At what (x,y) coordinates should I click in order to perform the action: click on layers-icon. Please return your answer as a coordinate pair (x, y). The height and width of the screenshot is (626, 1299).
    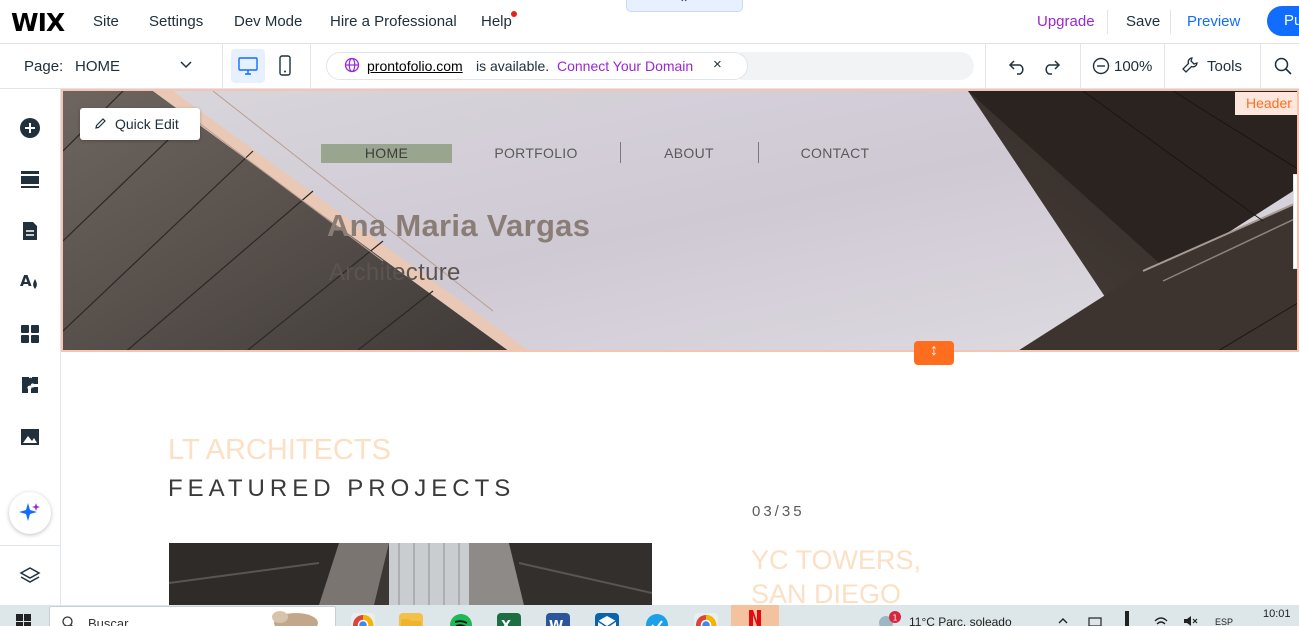
    Looking at the image, I should click on (30, 576).